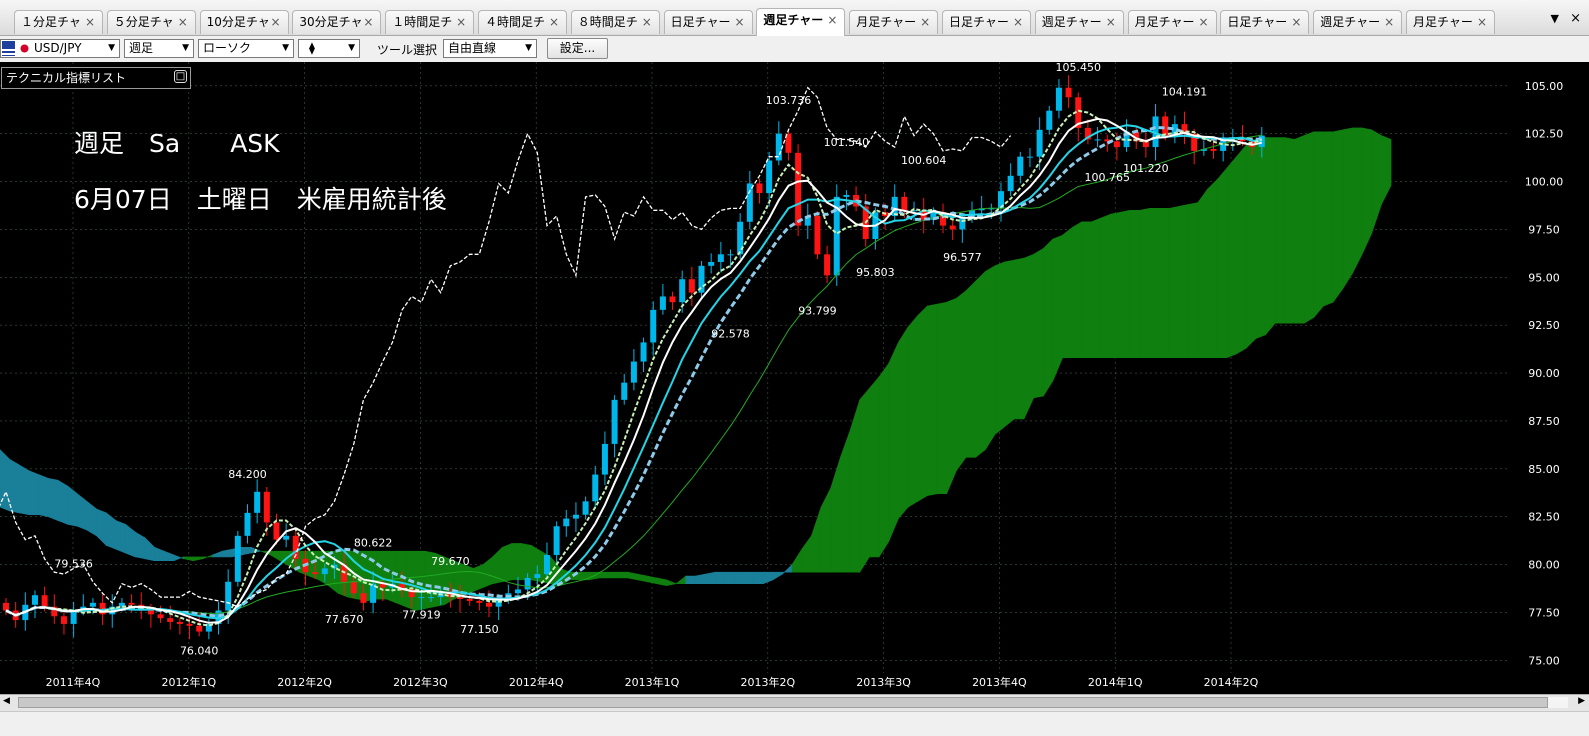 This screenshot has height=736, width=1589. I want to click on tab-15: 月足チャー ×, so click(1450, 22).